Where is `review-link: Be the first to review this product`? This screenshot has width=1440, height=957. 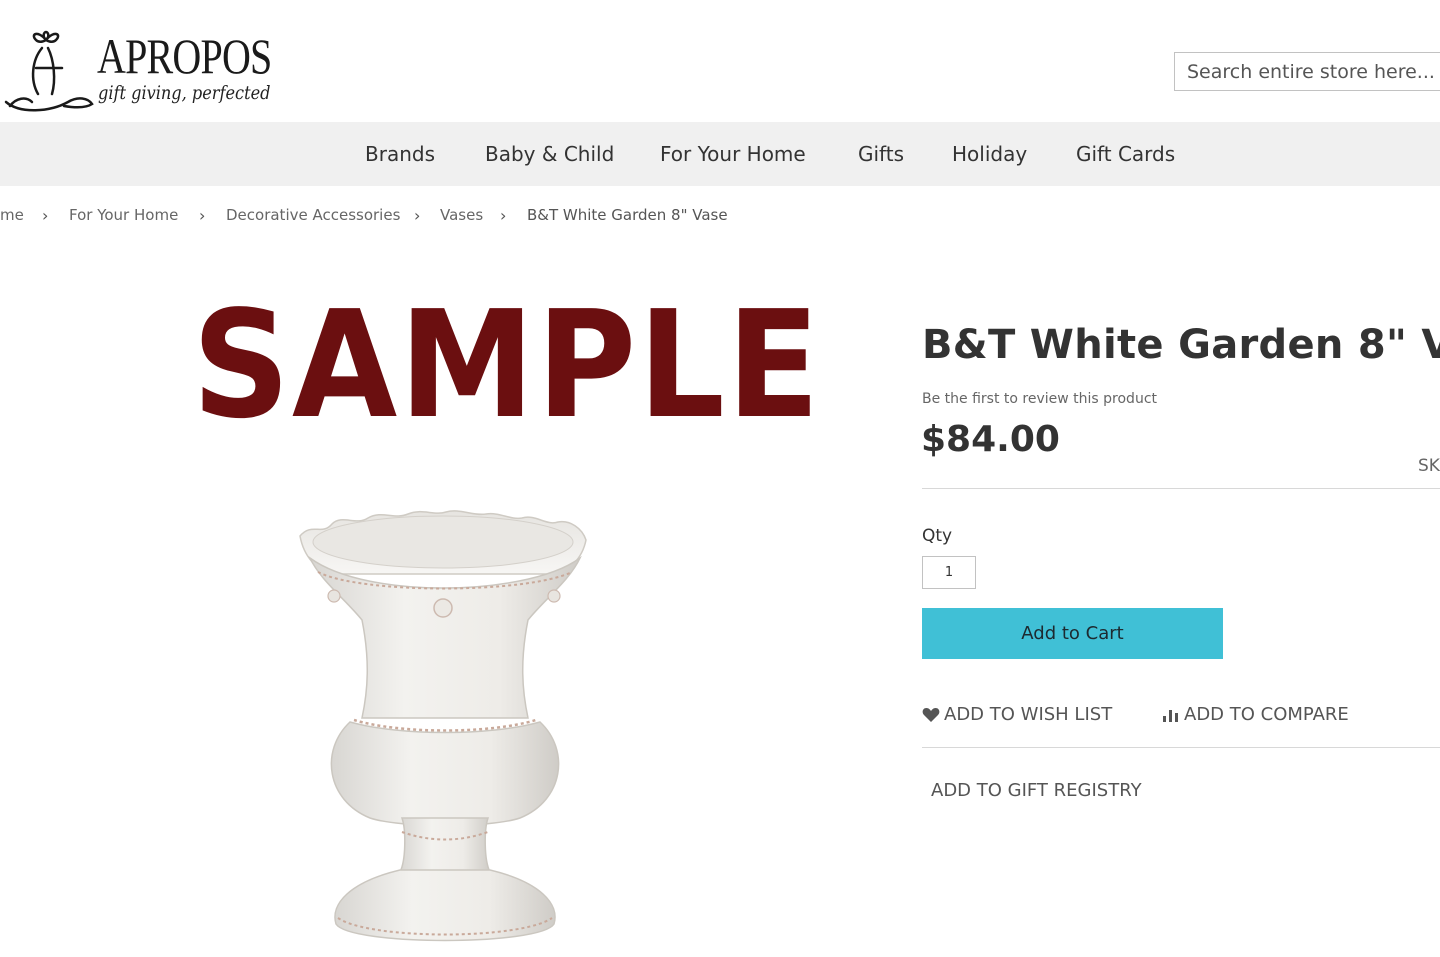 review-link: Be the first to review this product is located at coordinates (1039, 399).